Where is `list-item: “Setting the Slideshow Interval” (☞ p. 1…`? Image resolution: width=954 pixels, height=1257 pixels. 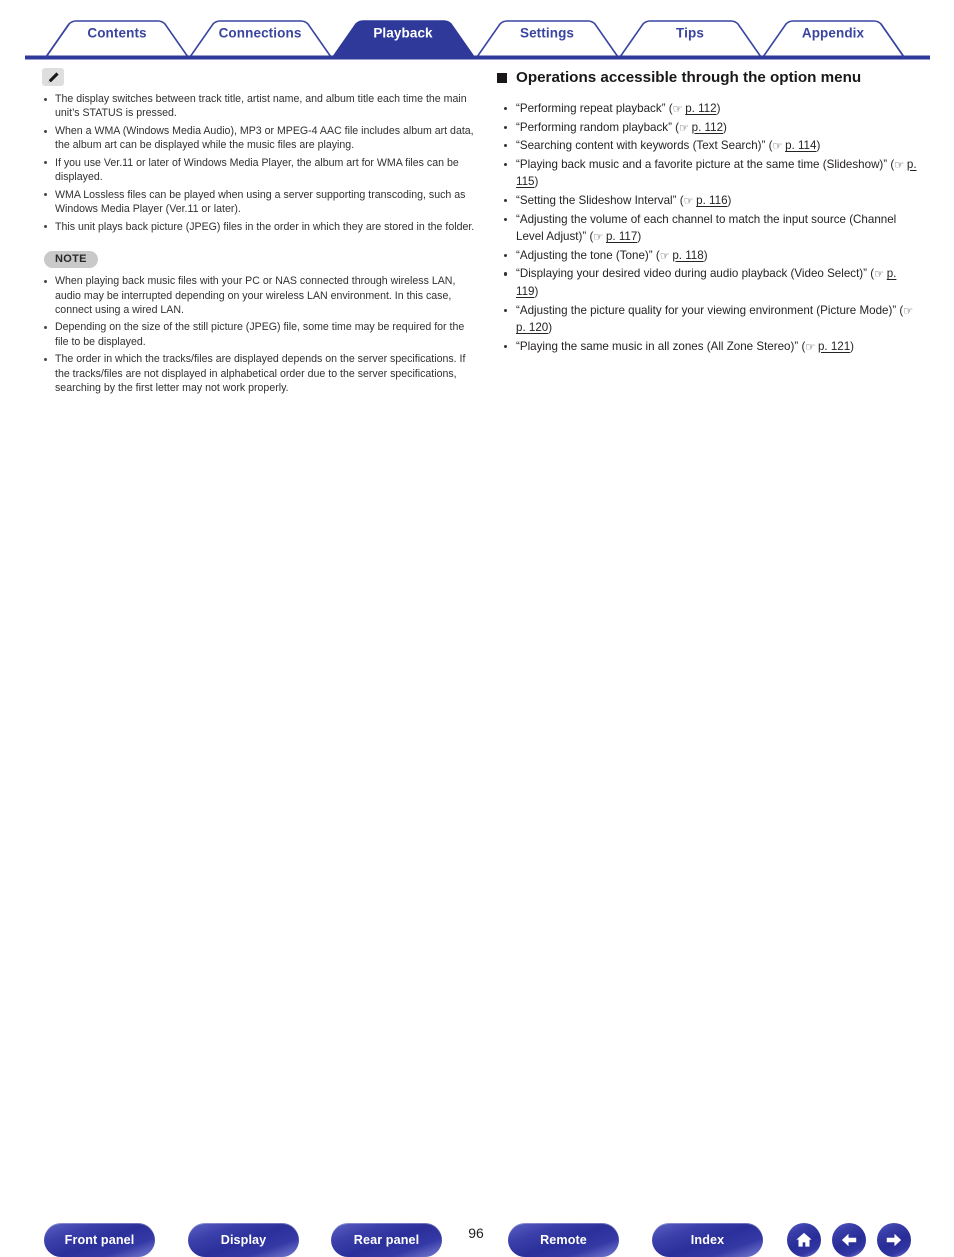
list-item: “Setting the Slideshow Interval” (☞ p. 1… is located at coordinates (707, 201).